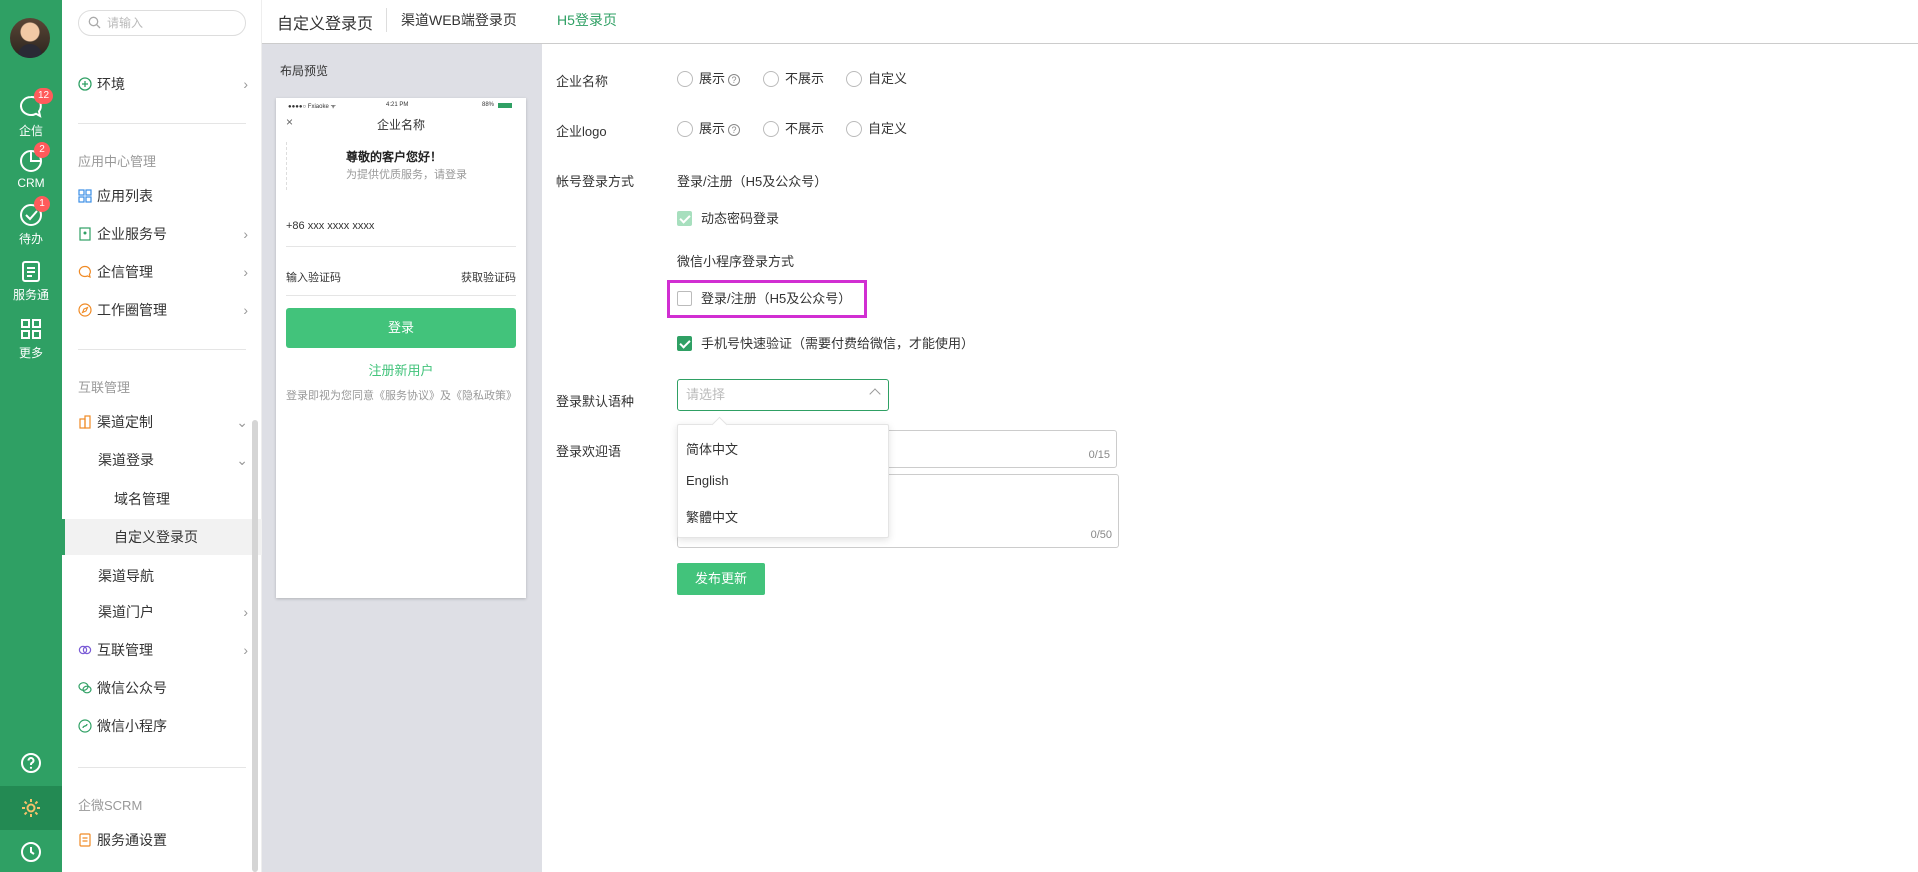 The width and height of the screenshot is (1918, 872). I want to click on char-counter: 0/50, so click(1101, 535).